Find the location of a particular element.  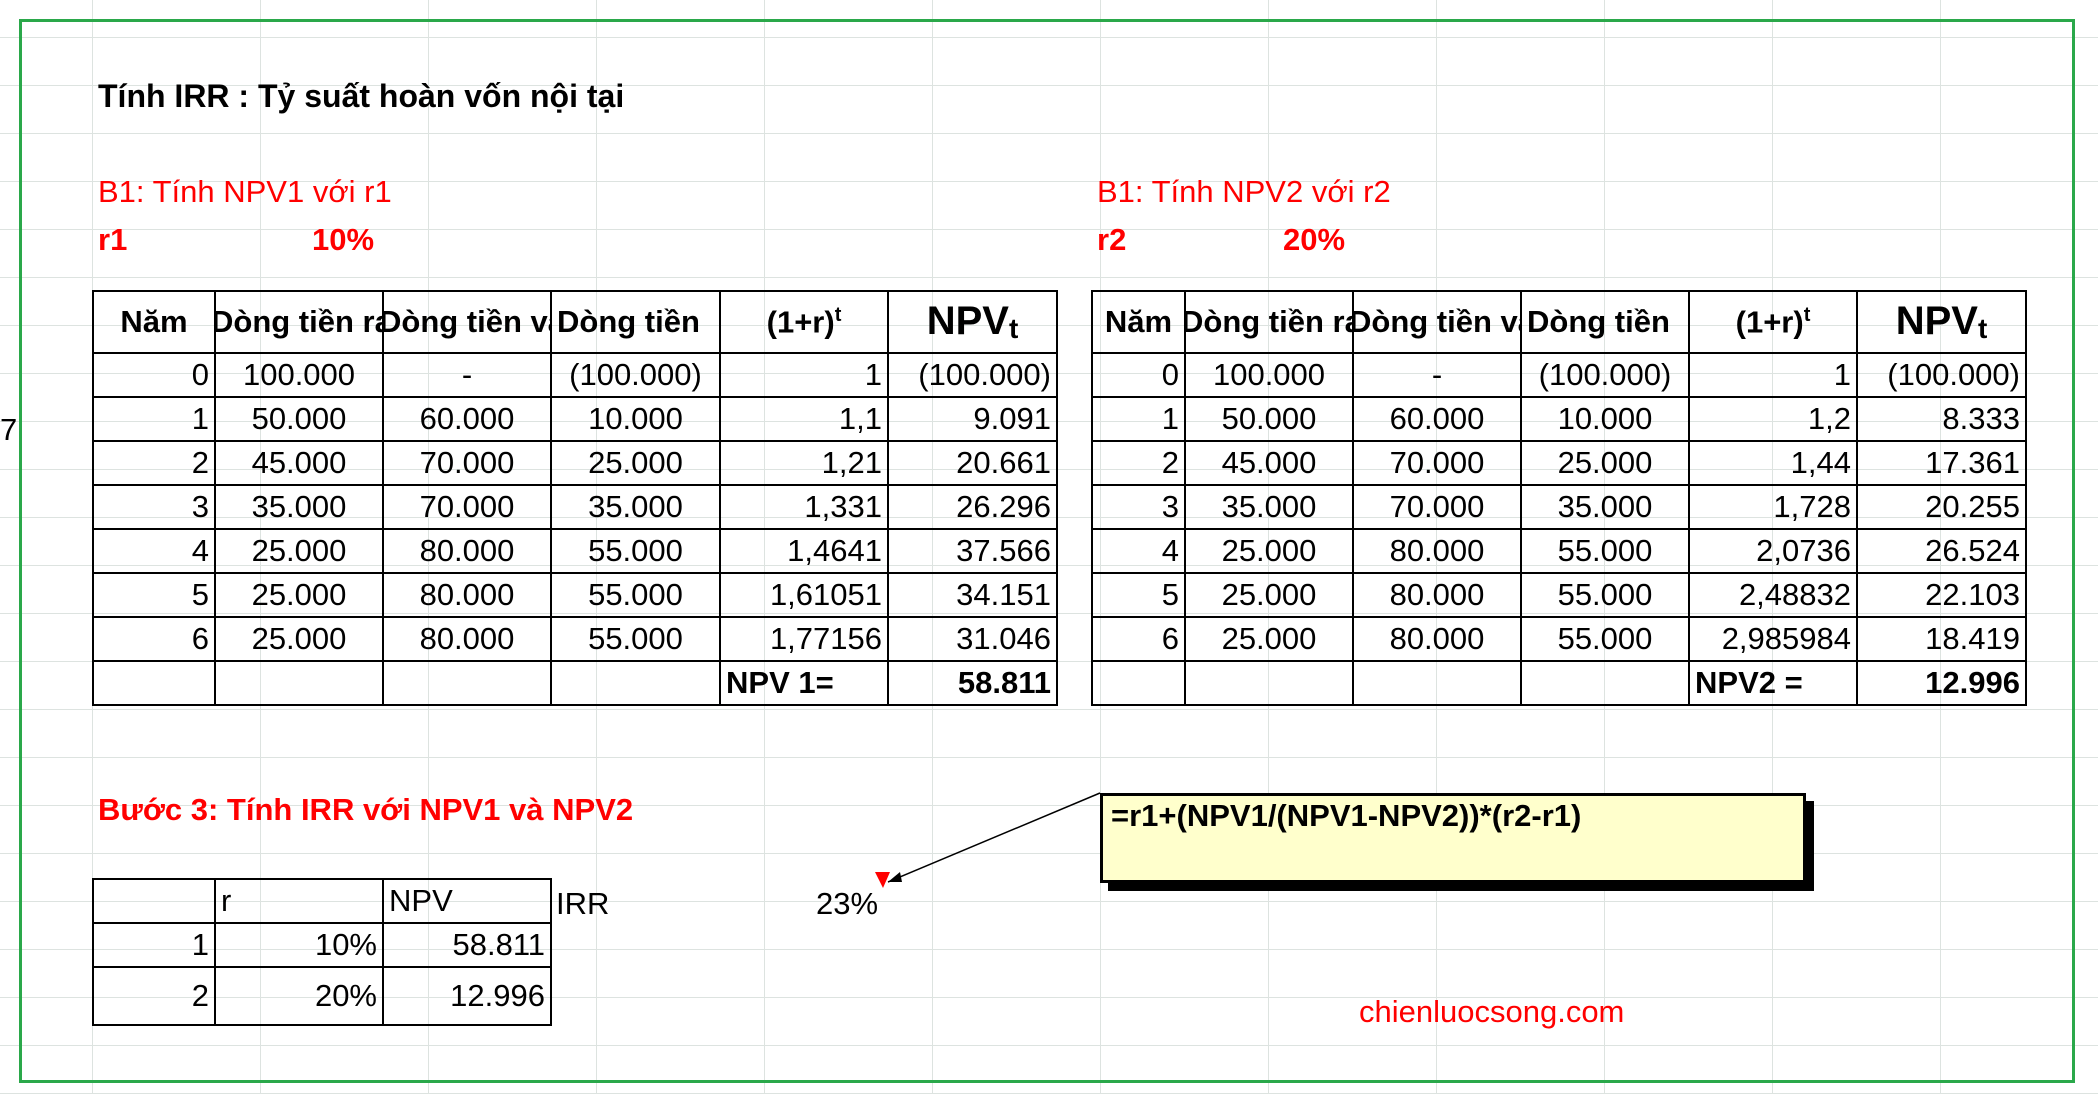

comment-indicator-icon is located at coordinates (882, 880).